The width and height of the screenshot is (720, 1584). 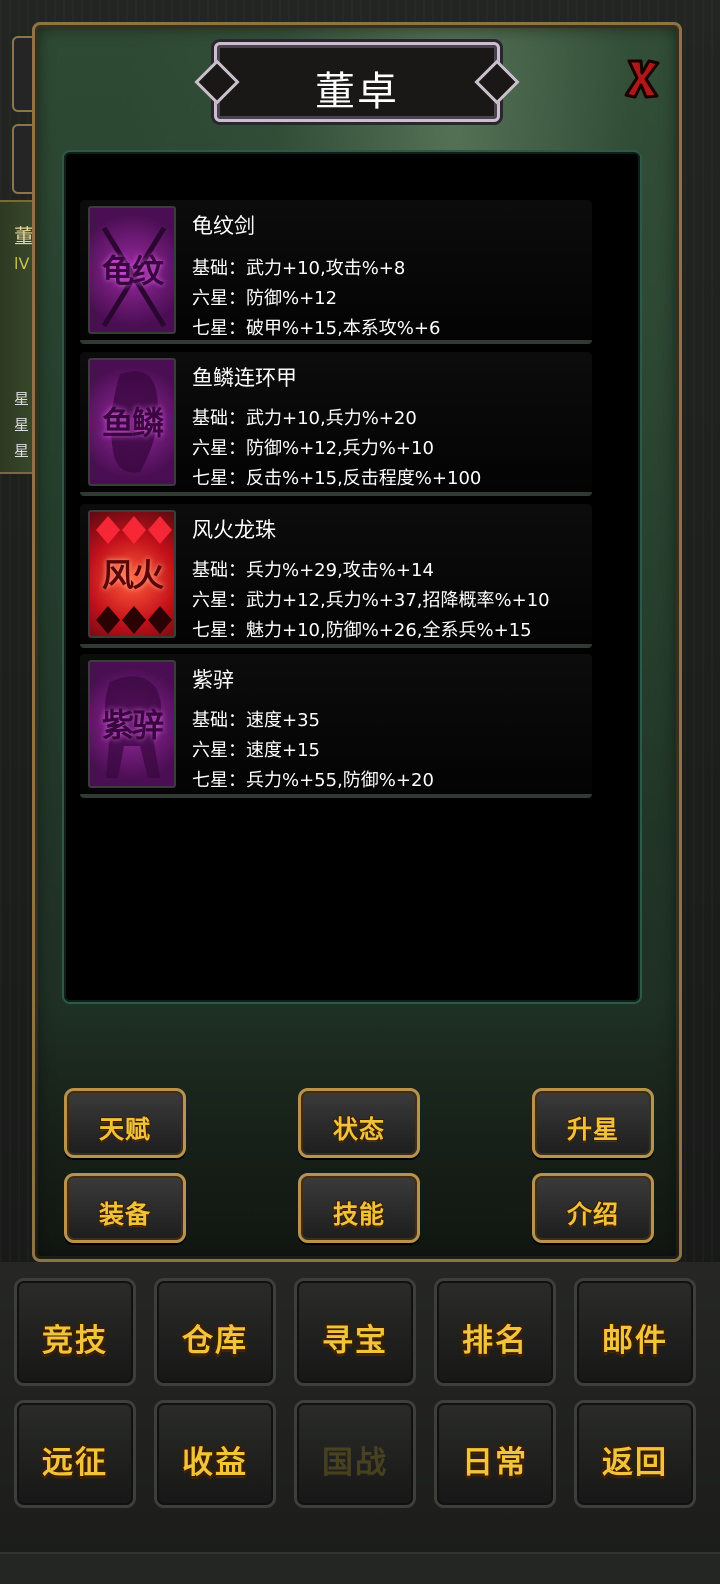 What do you see at coordinates (256, 750) in the screenshot?
I see `stat-six-star: 六星：速度+15` at bounding box center [256, 750].